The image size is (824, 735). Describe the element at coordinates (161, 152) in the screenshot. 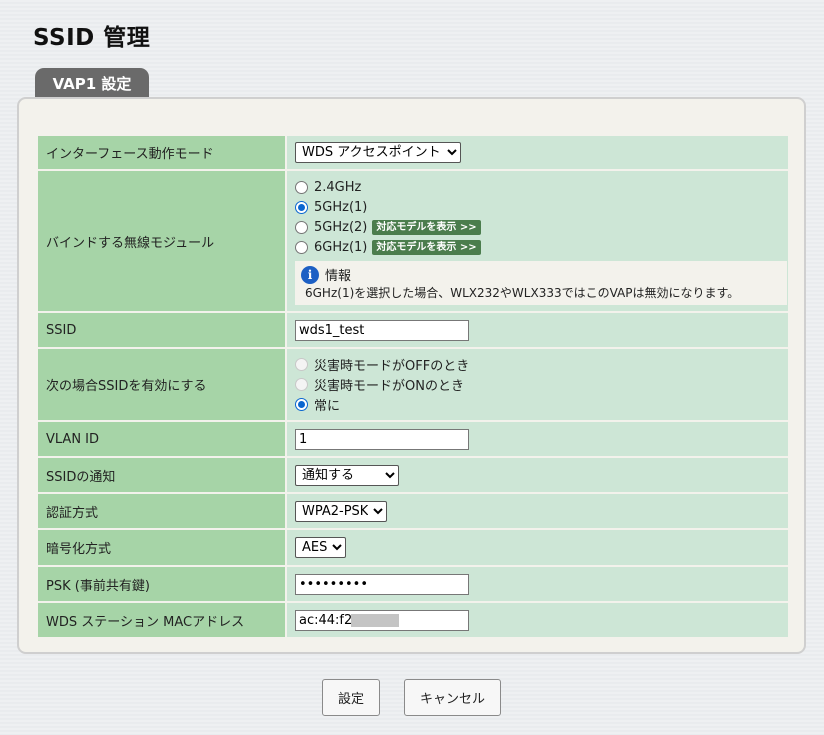

I see `interface-mode-label: インターフェース動作モード` at that location.